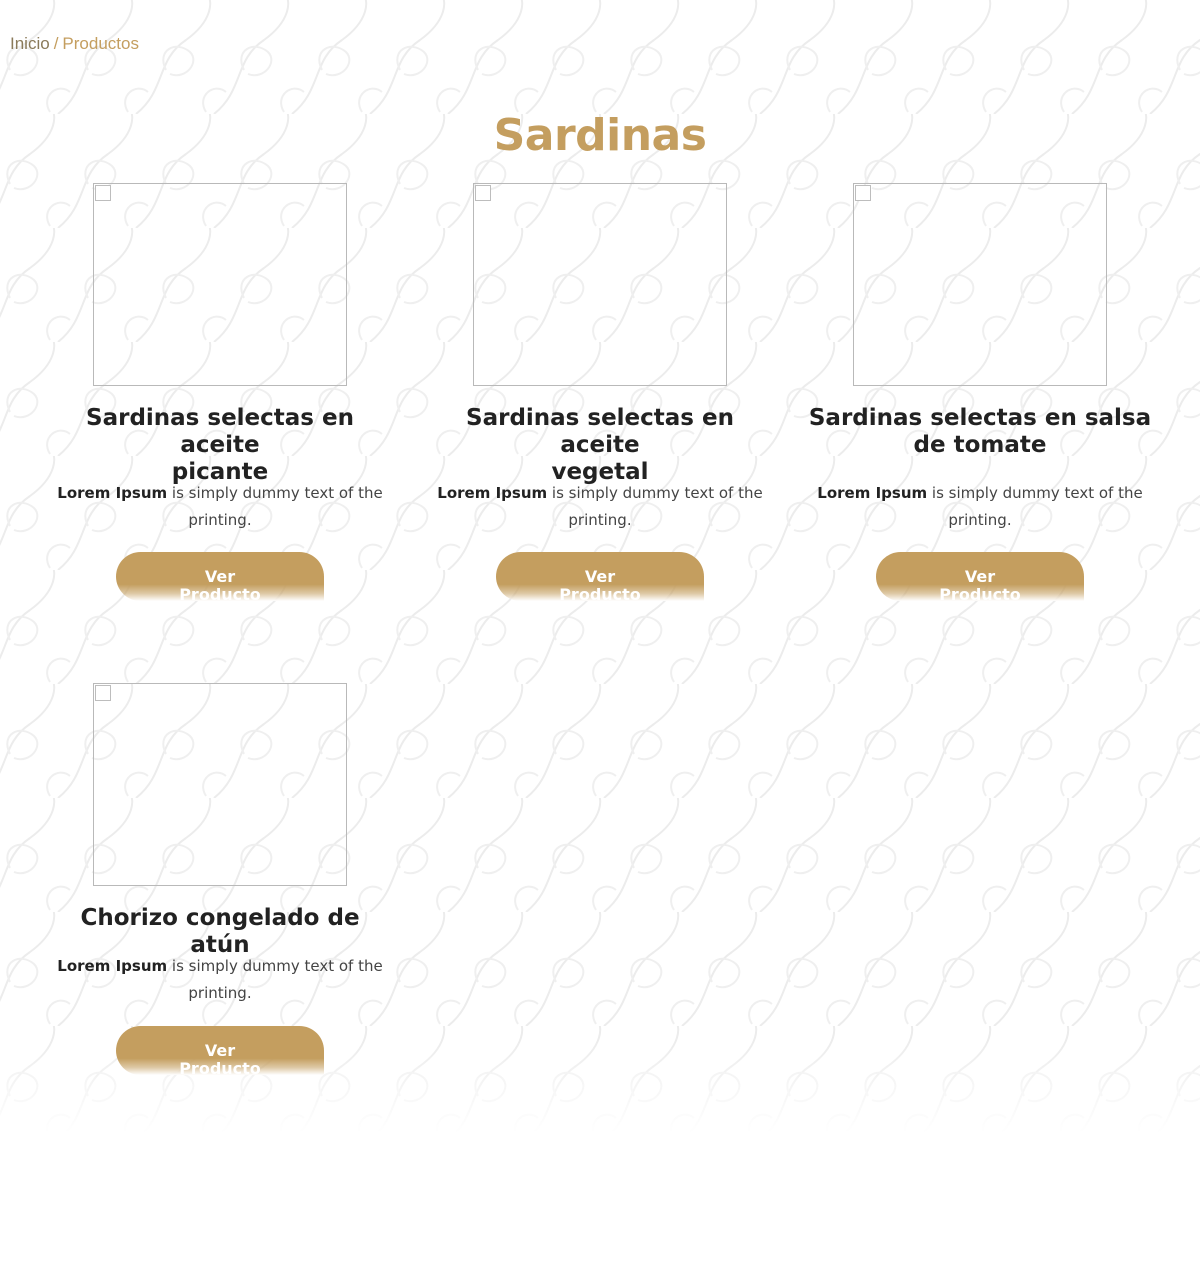  Describe the element at coordinates (980, 418) in the screenshot. I see `product-title-line: Sardinas selectas en salsa` at that location.